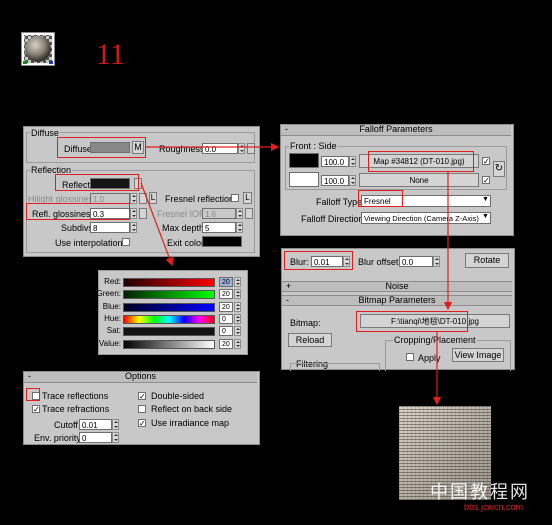  What do you see at coordinates (494, 507) in the screenshot?
I see `watermark-url: bbs.jcwcn.com` at bounding box center [494, 507].